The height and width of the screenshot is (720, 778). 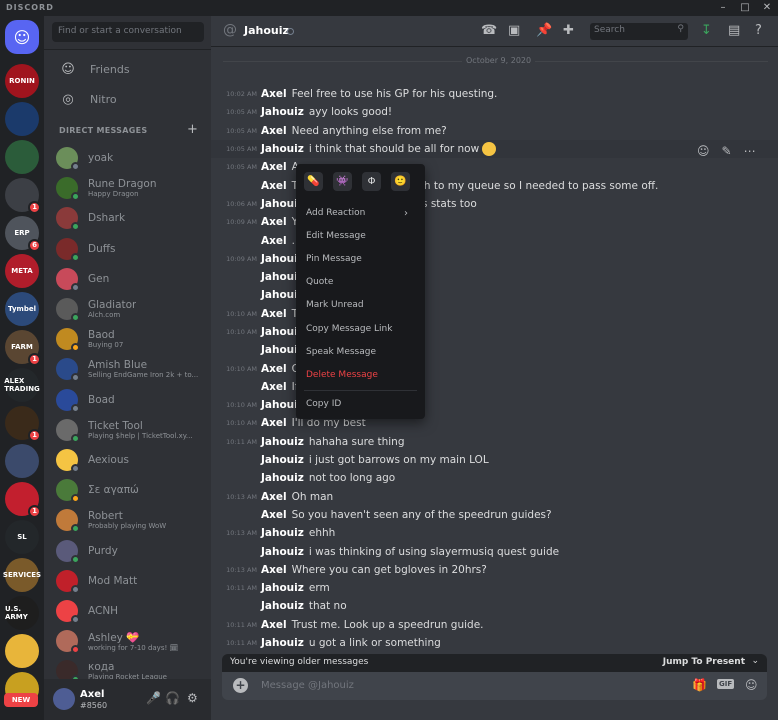 What do you see at coordinates (23, 234) in the screenshot?
I see `server-icon: ERP 6` at bounding box center [23, 234].